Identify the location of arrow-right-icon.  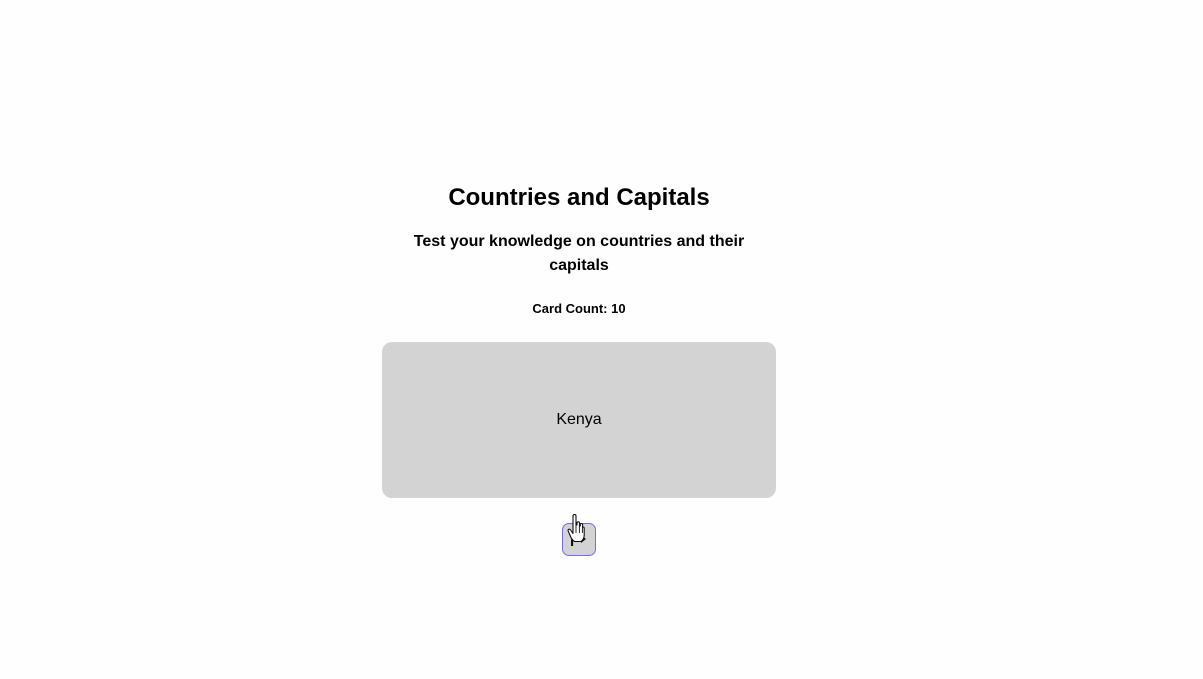
(579, 540).